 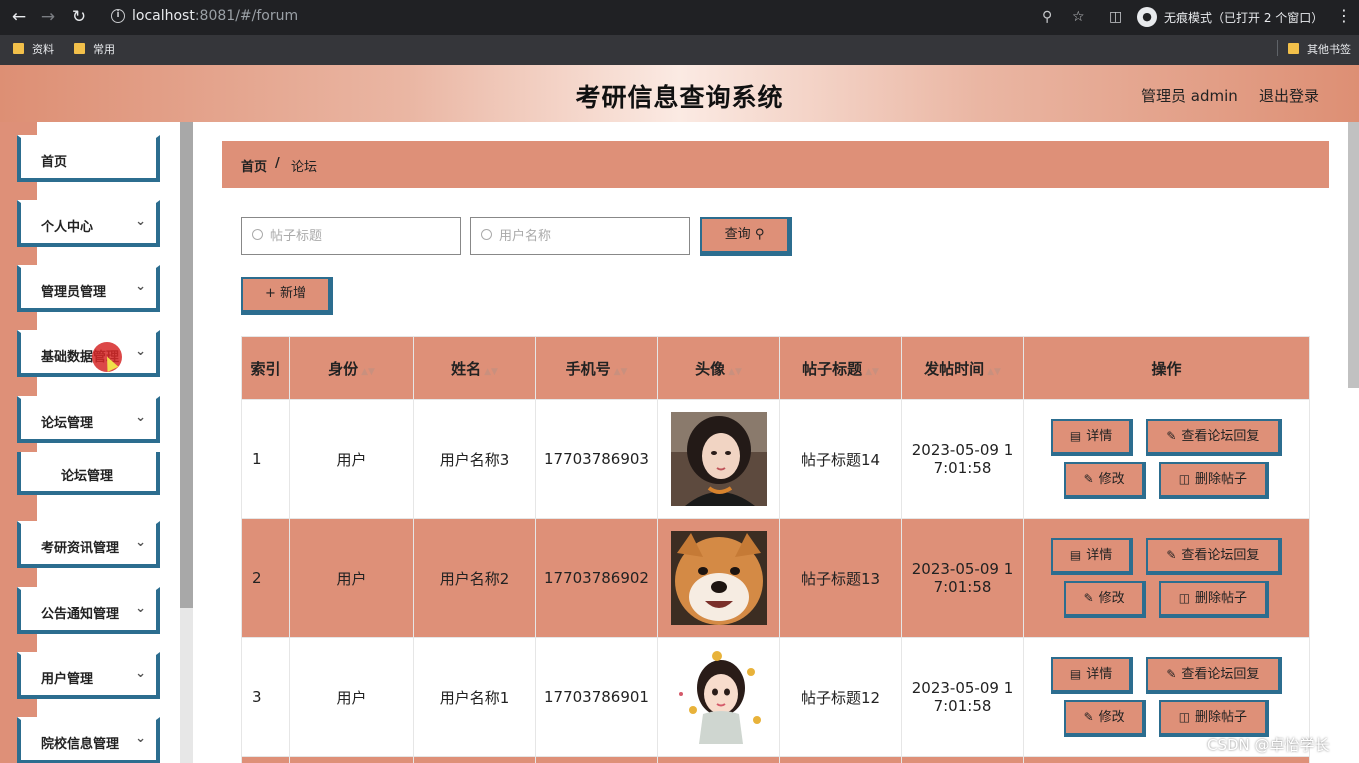 What do you see at coordinates (43, 49) in the screenshot?
I see `bookmark-label: 资料` at bounding box center [43, 49].